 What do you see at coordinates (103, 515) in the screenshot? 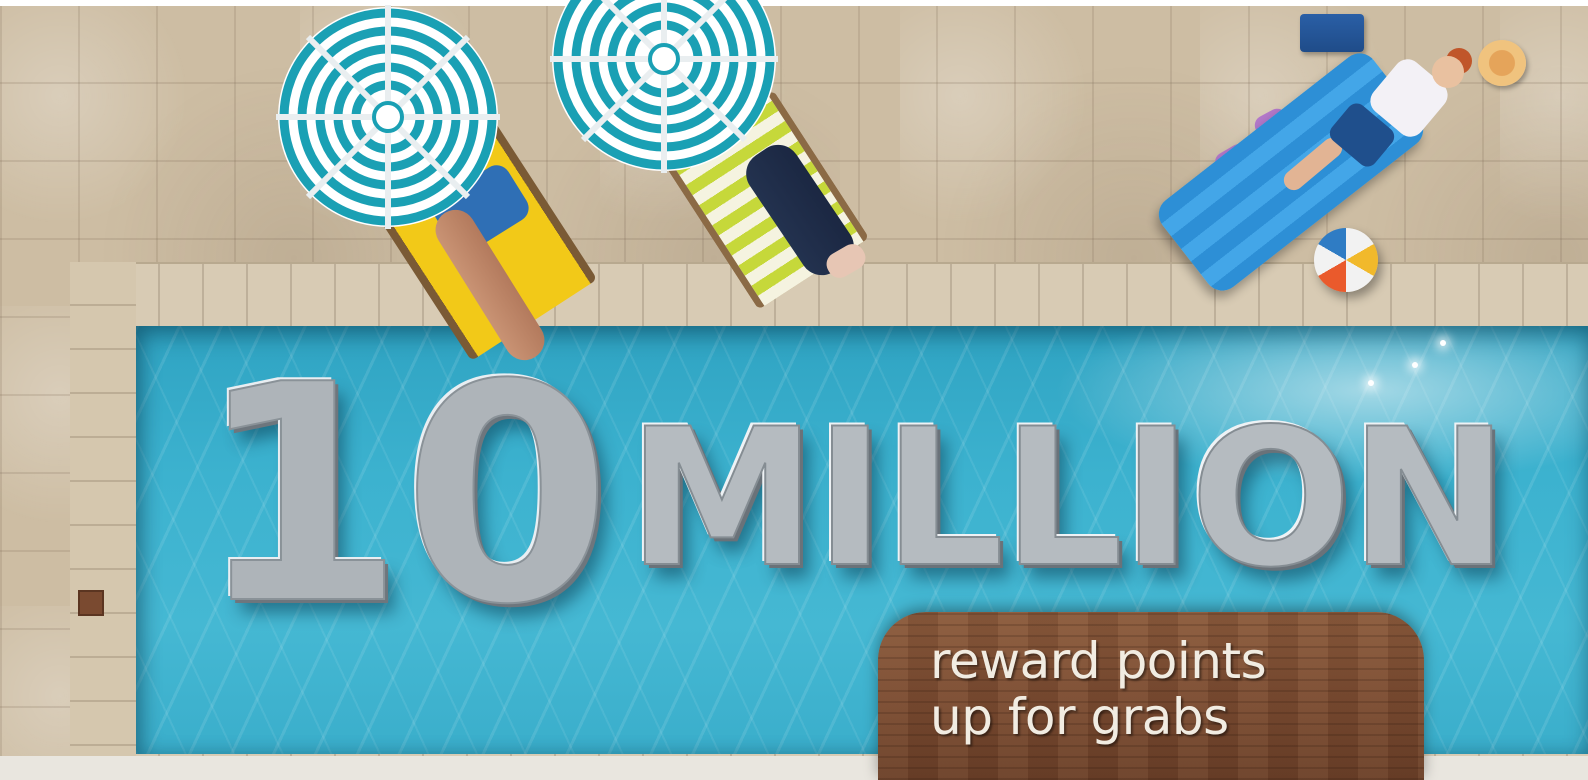
I see `pool-coping-side` at bounding box center [103, 515].